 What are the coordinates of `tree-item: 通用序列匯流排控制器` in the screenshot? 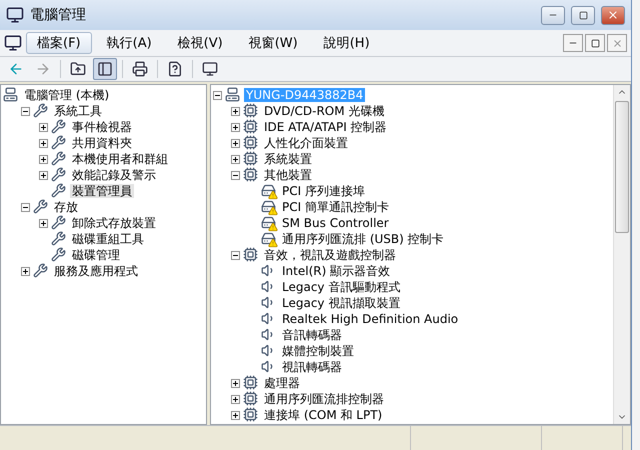 It's located at (324, 399).